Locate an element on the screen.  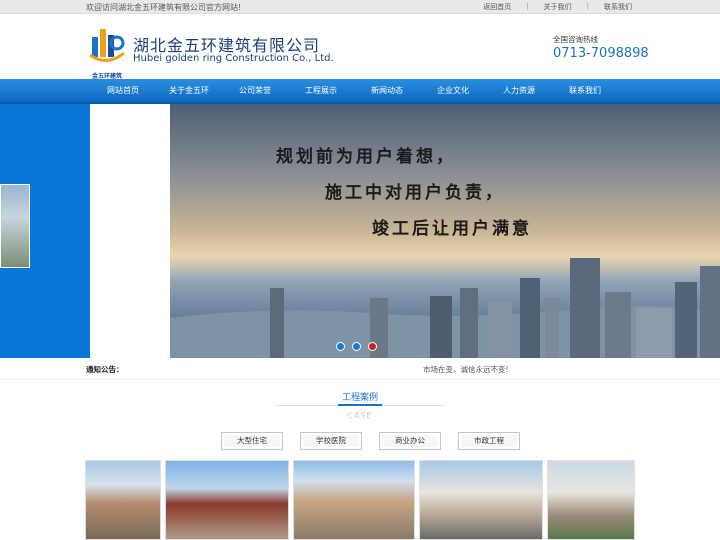
welcome-text: 欢迎访问湖北金五环建筑有限公司官方网站! is located at coordinates (164, 7).